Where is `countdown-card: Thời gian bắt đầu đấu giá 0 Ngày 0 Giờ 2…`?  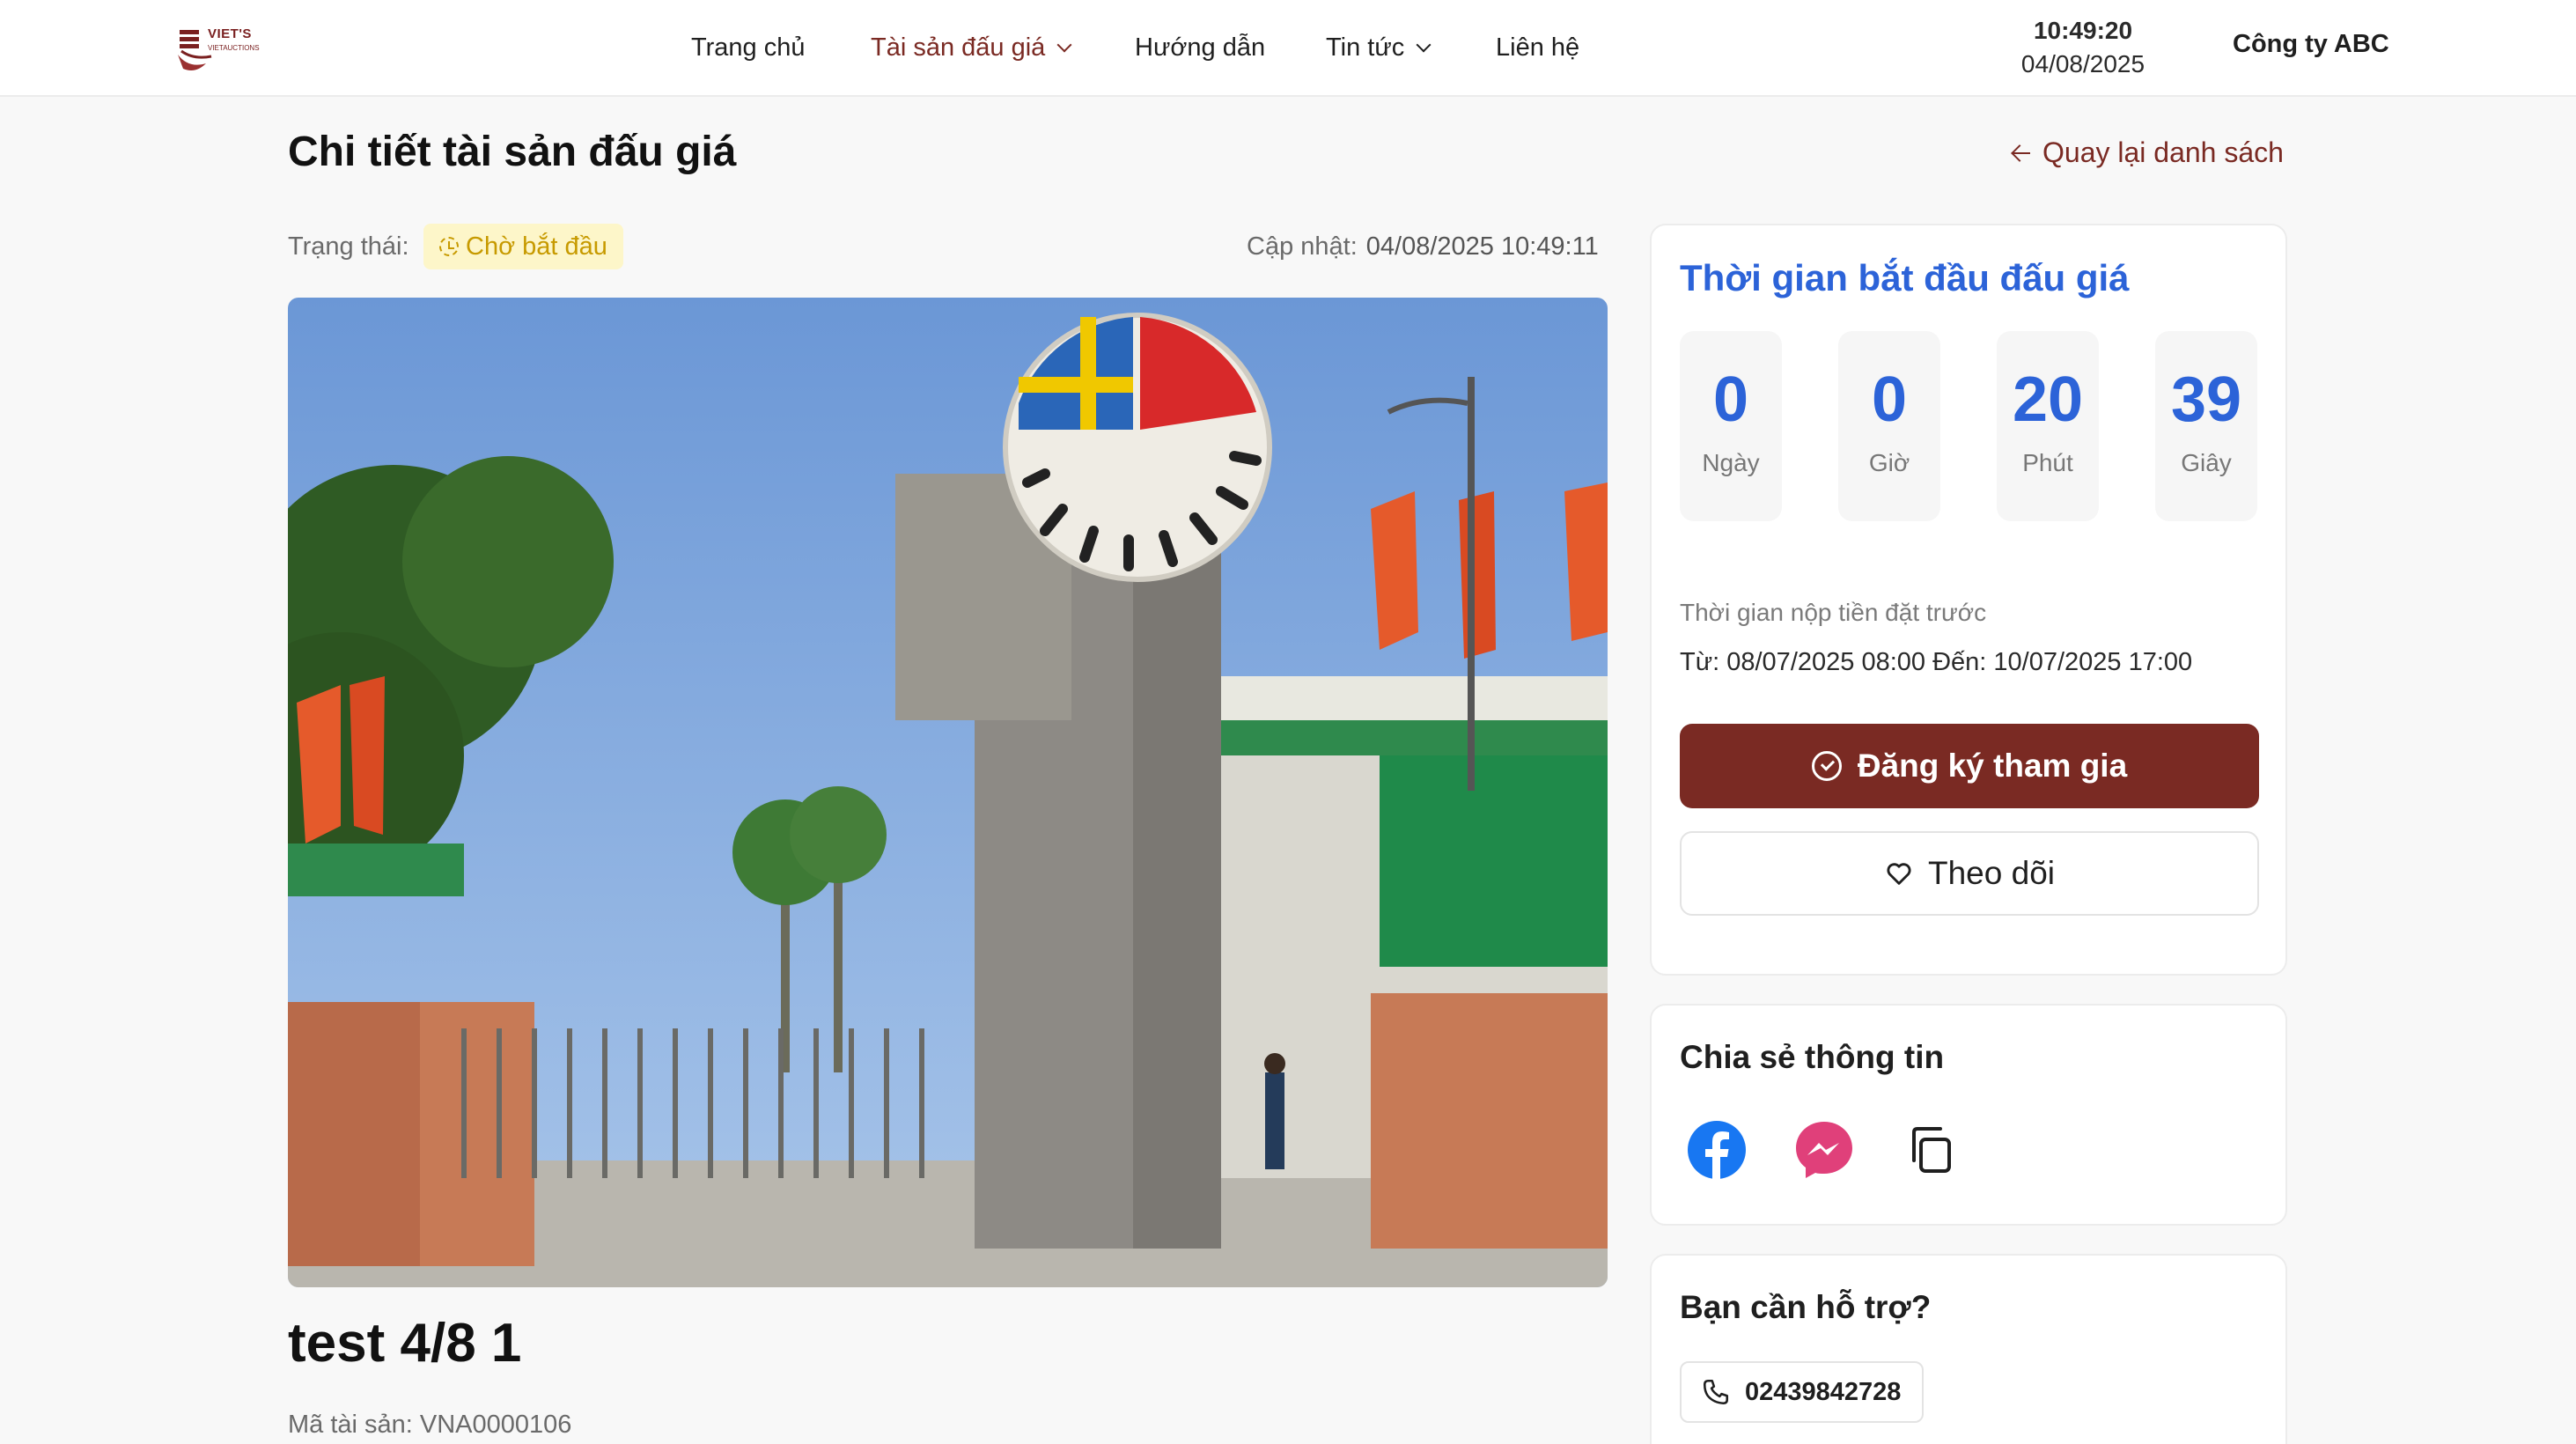 countdown-card: Thời gian bắt đầu đấu giá 0 Ngày 0 Giờ 2… is located at coordinates (1969, 600).